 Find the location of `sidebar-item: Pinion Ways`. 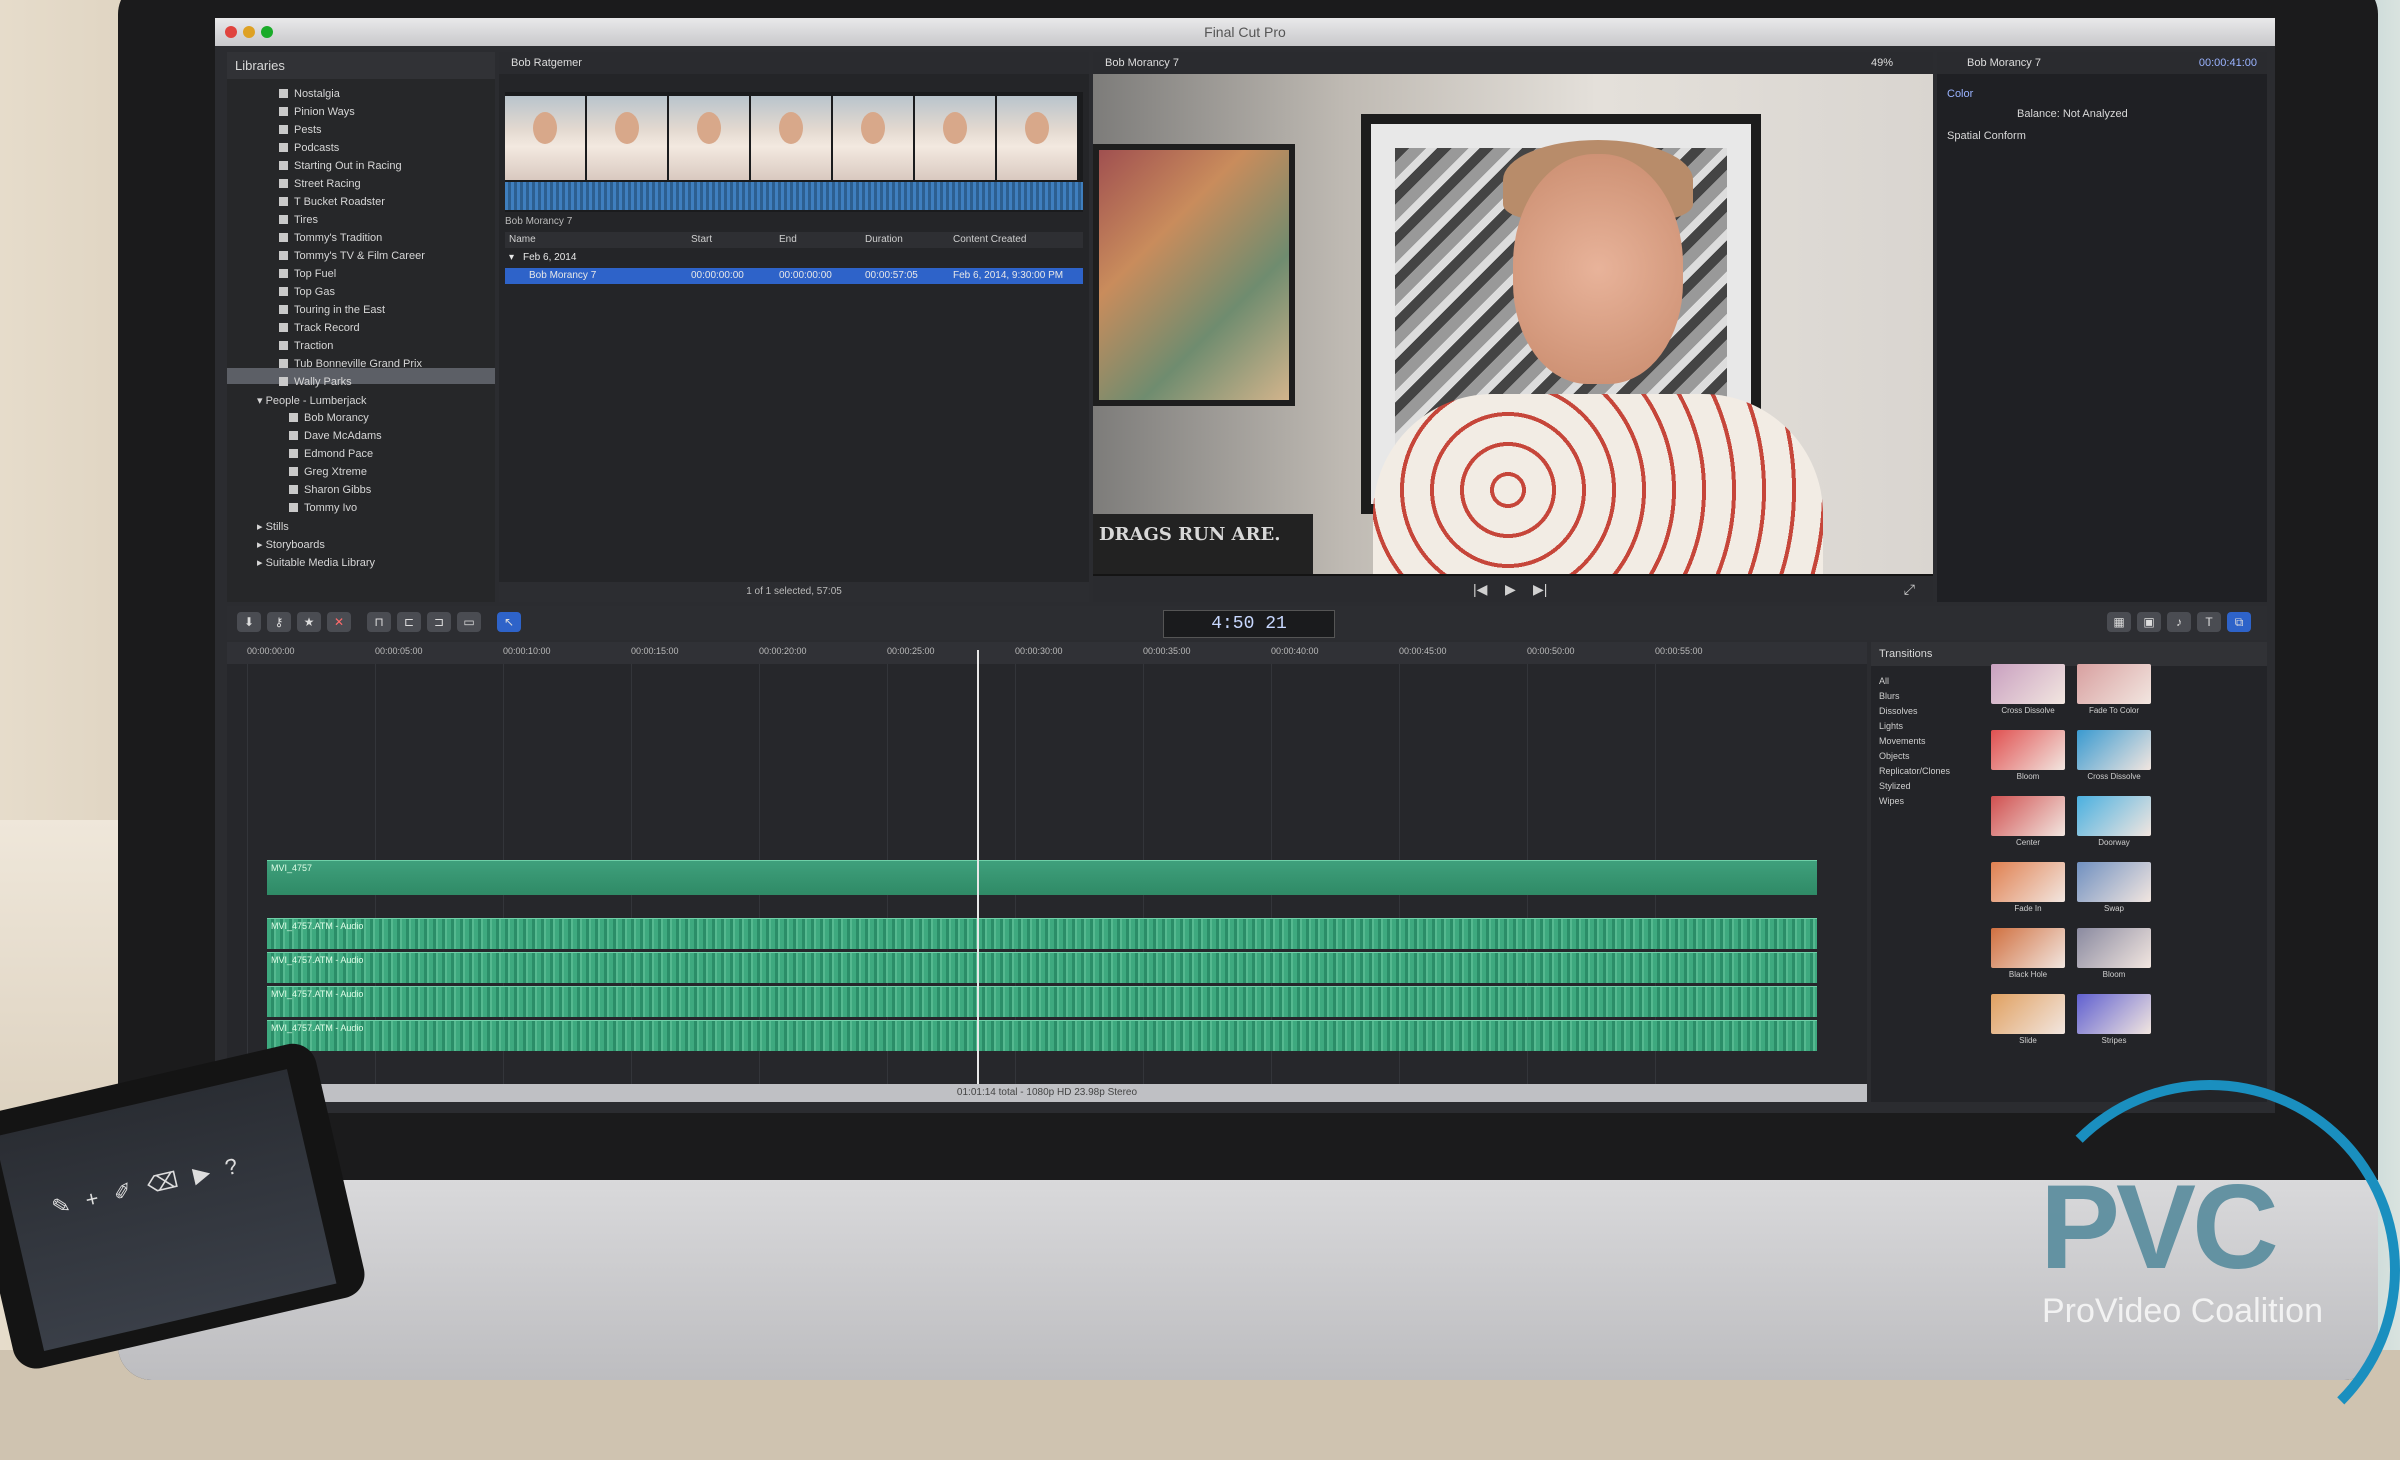

sidebar-item: Pinion Ways is located at coordinates (317, 114).